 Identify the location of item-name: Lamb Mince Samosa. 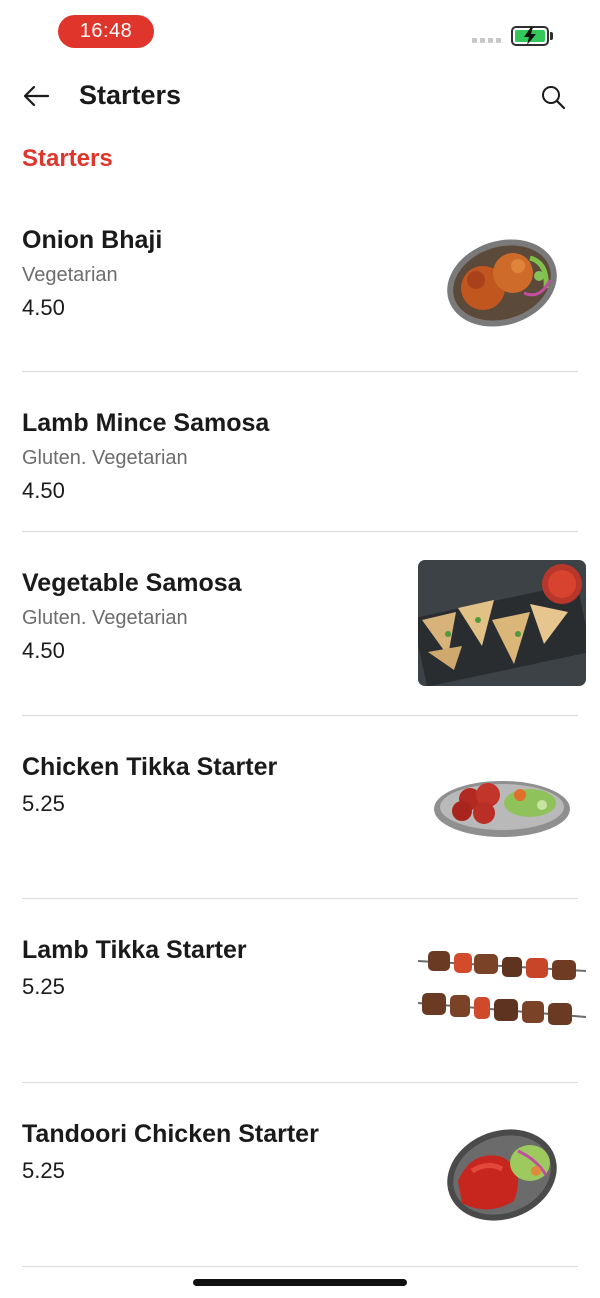
(146, 423).